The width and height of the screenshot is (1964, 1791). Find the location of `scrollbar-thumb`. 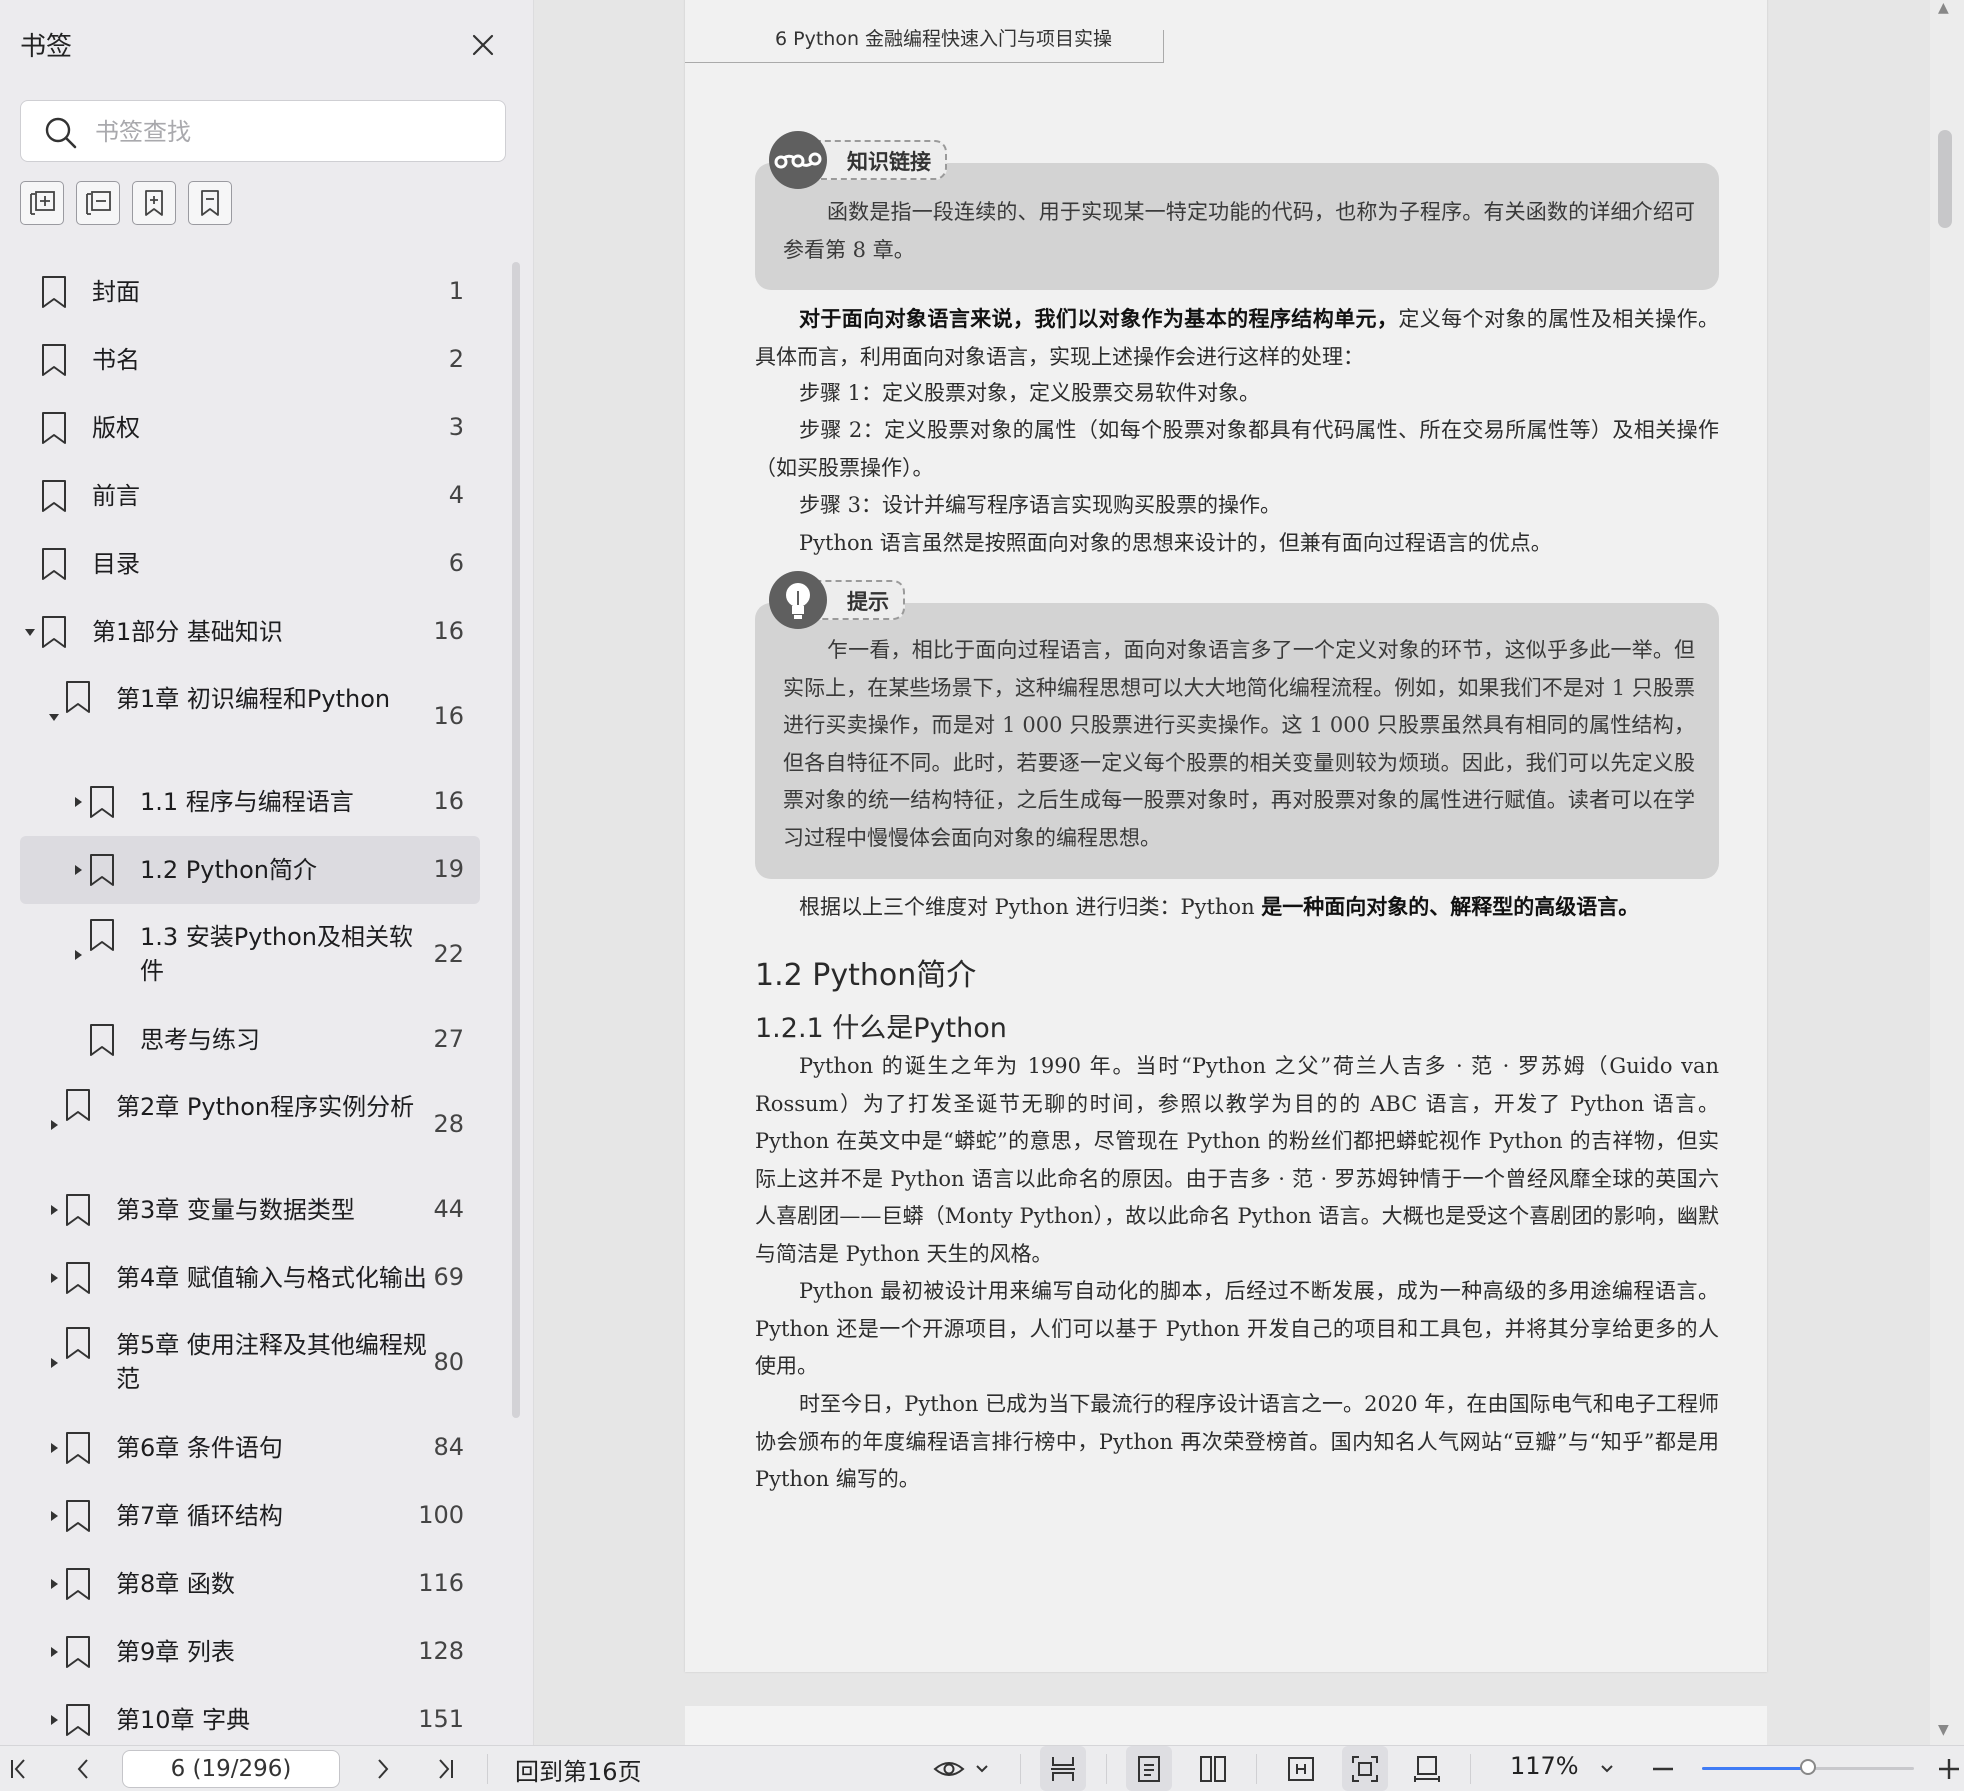

scrollbar-thumb is located at coordinates (1945, 179).